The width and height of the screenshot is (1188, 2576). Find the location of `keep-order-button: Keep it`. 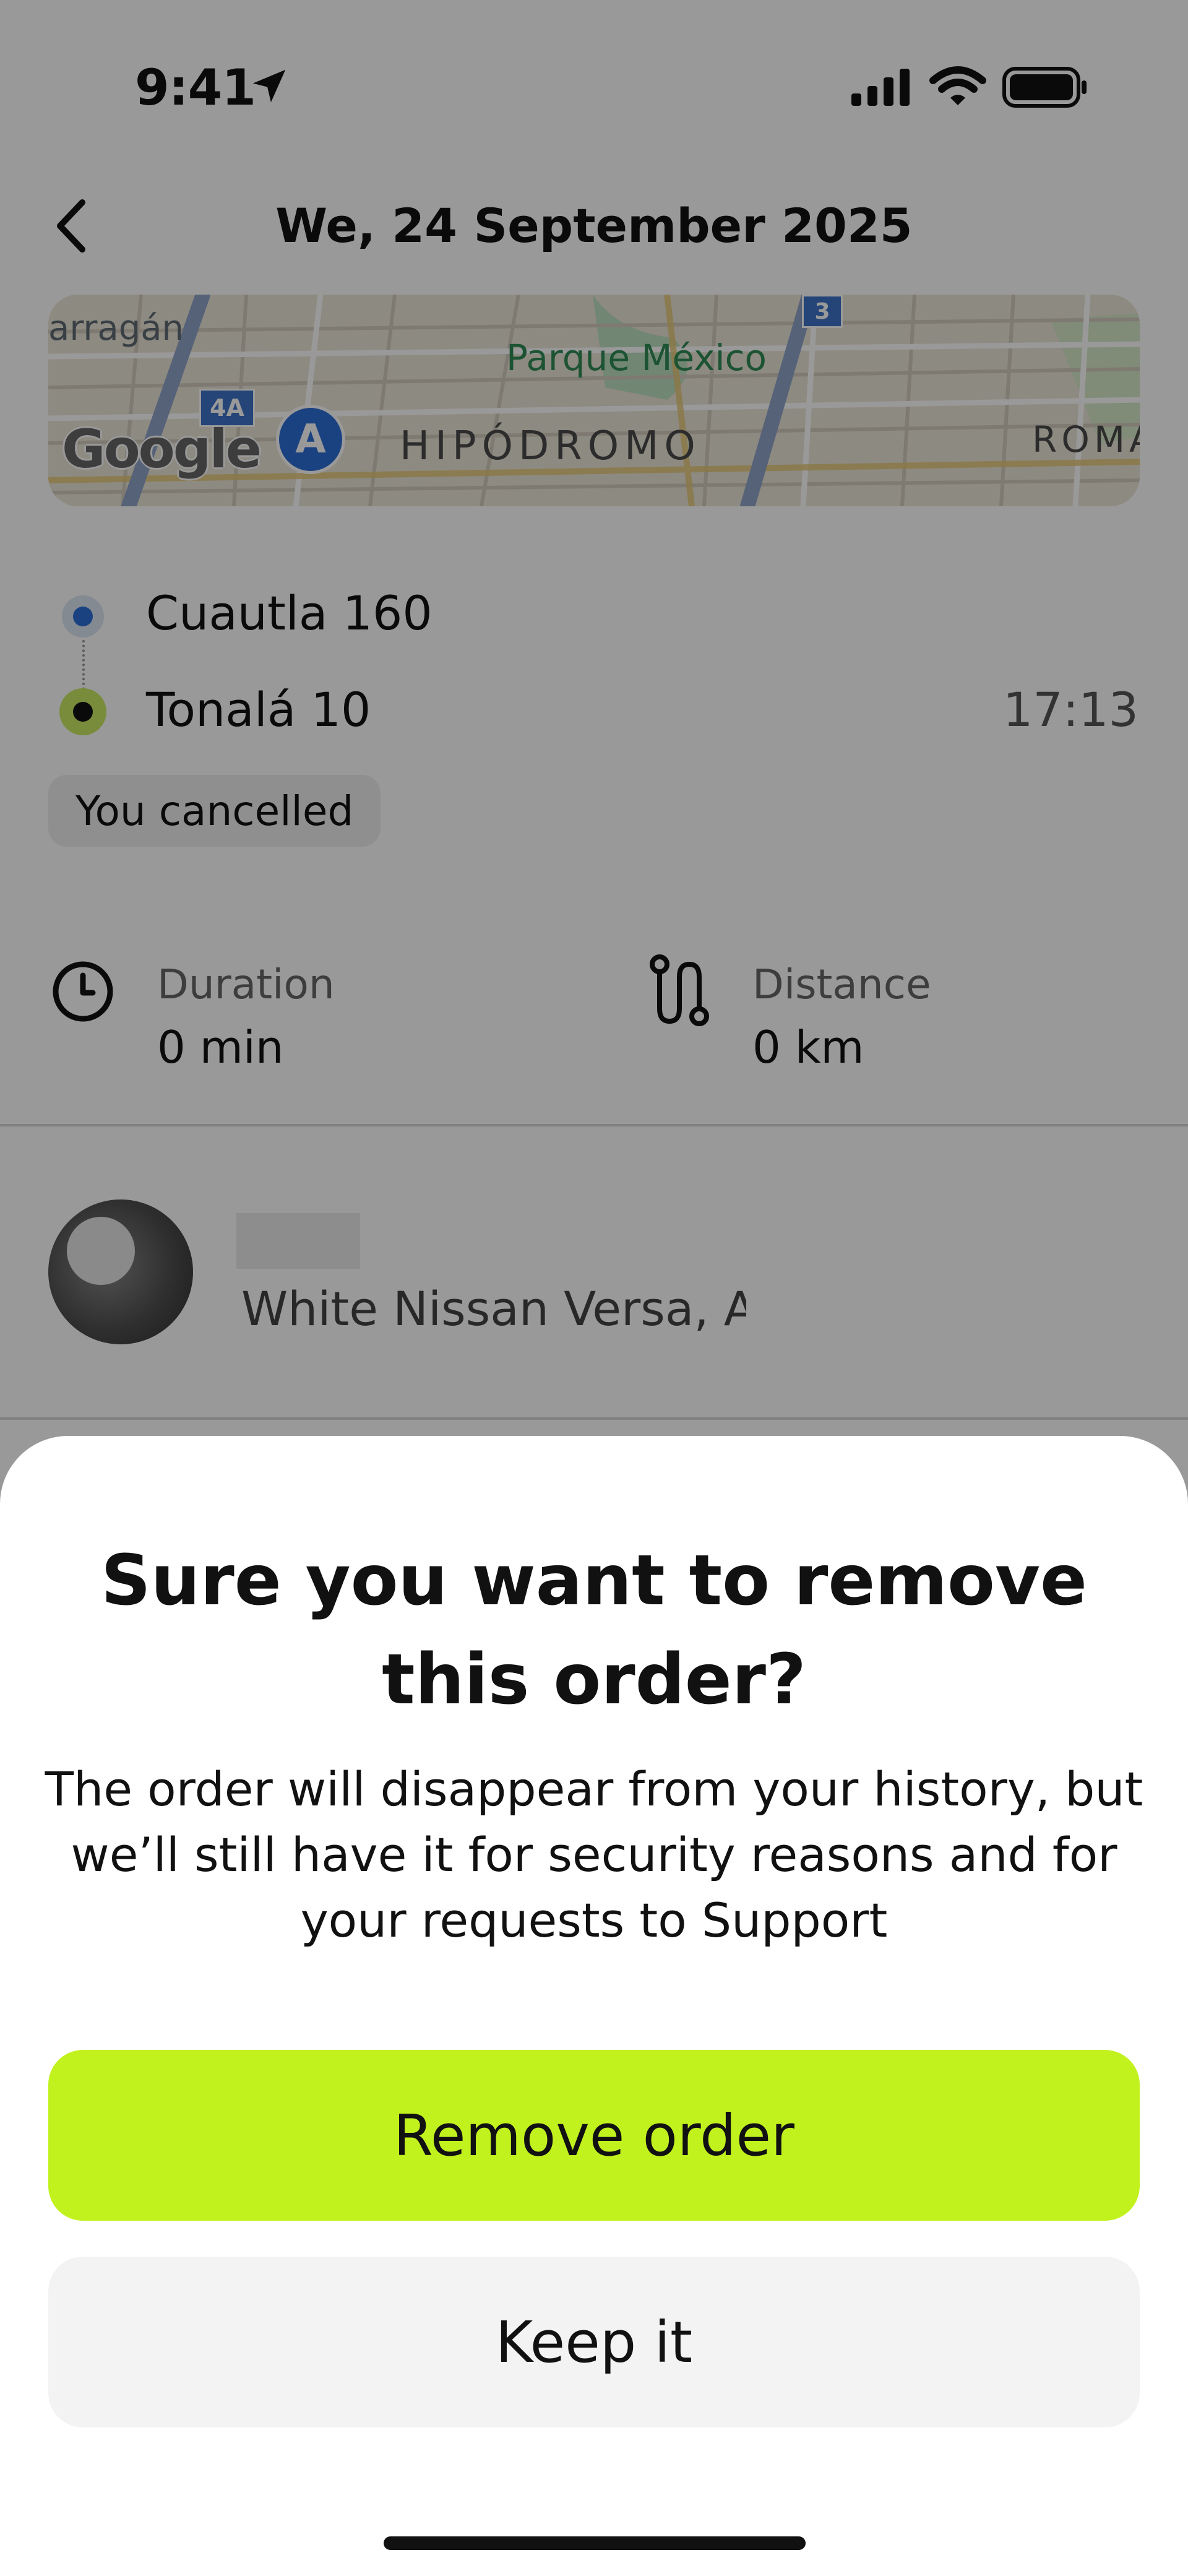

keep-order-button: Keep it is located at coordinates (594, 2342).